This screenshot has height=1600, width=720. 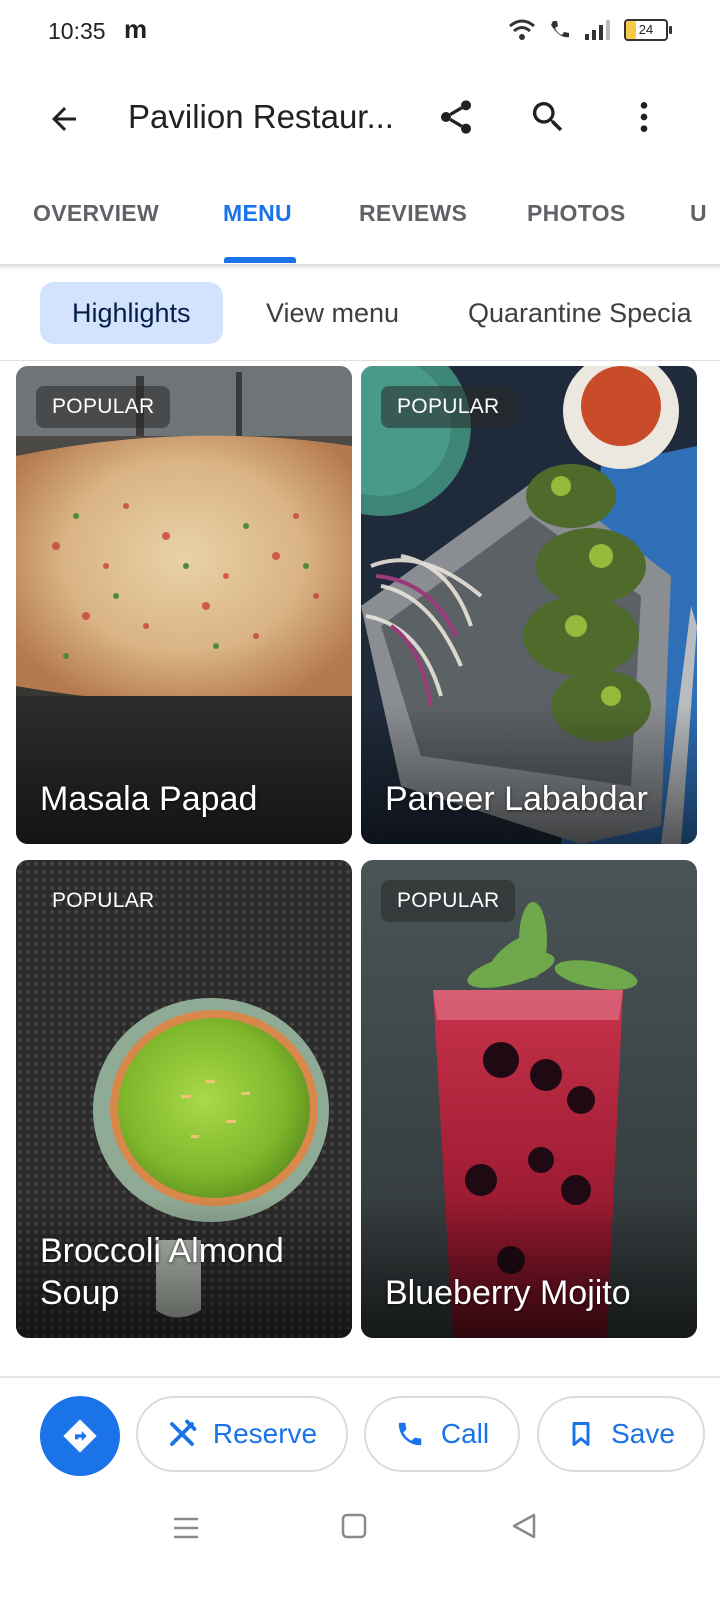 I want to click on reserve-button: Reserve, so click(x=242, y=1434).